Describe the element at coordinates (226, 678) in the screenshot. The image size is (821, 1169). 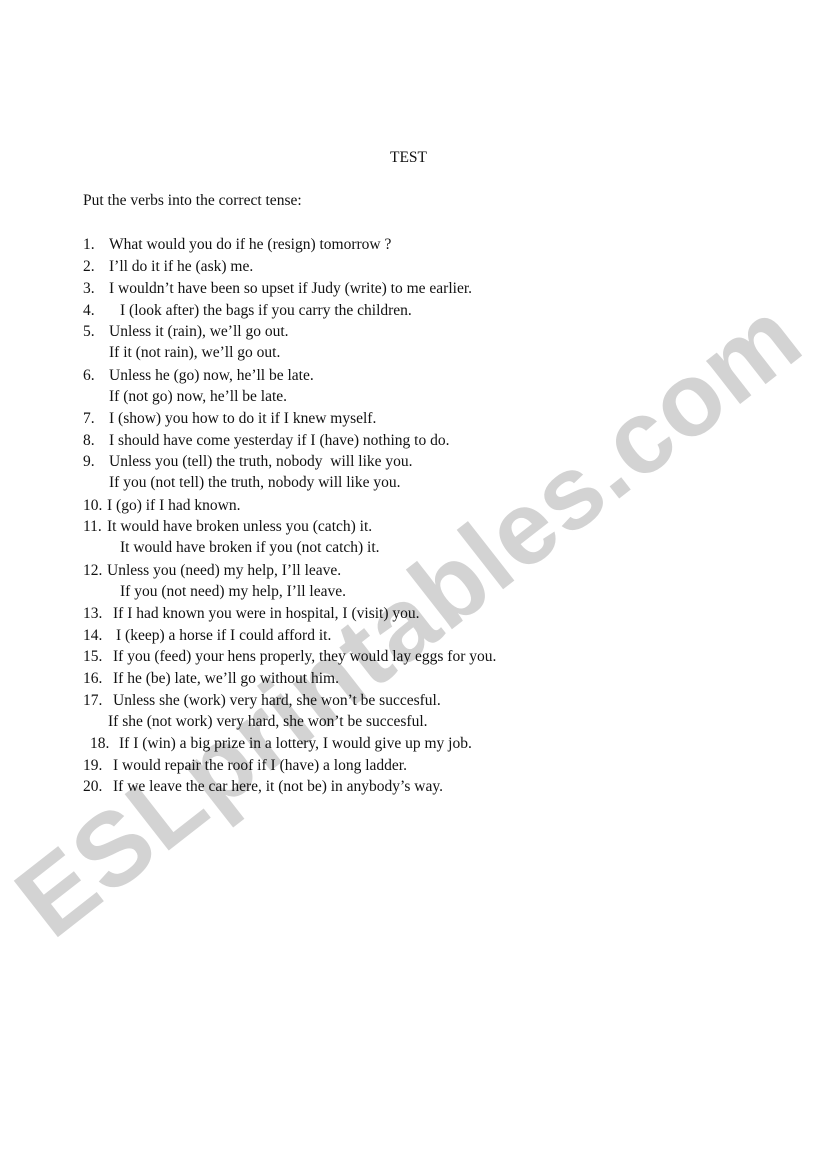
I see `item-text: If he (be) late, we’ll go without him.` at that location.